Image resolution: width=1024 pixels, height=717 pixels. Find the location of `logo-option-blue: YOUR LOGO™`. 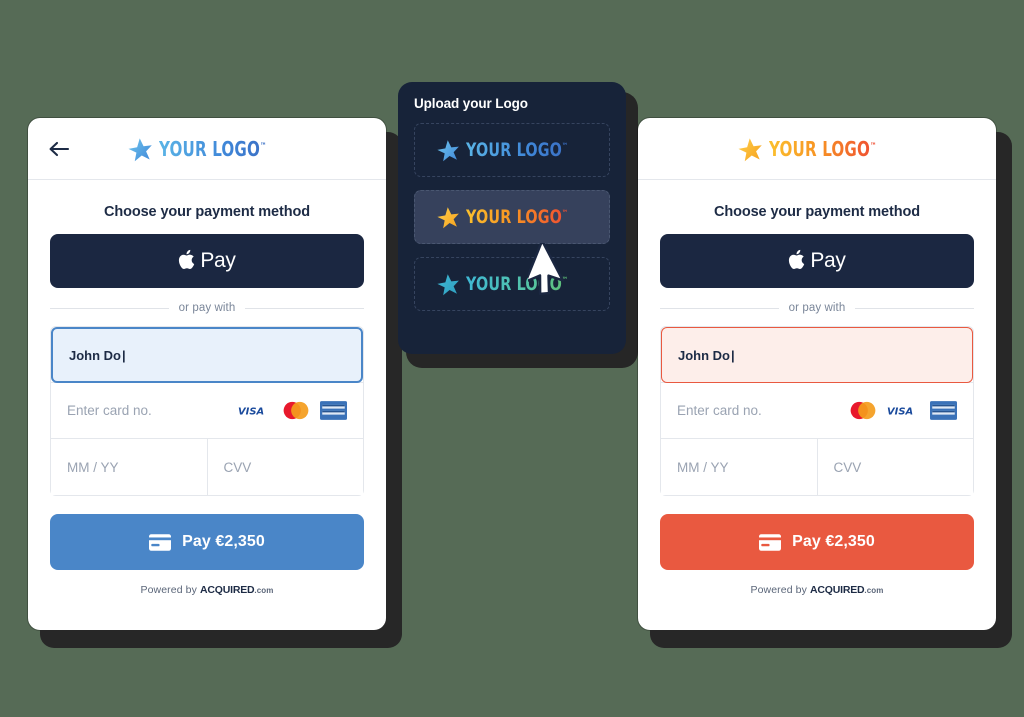

logo-option-blue: YOUR LOGO™ is located at coordinates (512, 150).